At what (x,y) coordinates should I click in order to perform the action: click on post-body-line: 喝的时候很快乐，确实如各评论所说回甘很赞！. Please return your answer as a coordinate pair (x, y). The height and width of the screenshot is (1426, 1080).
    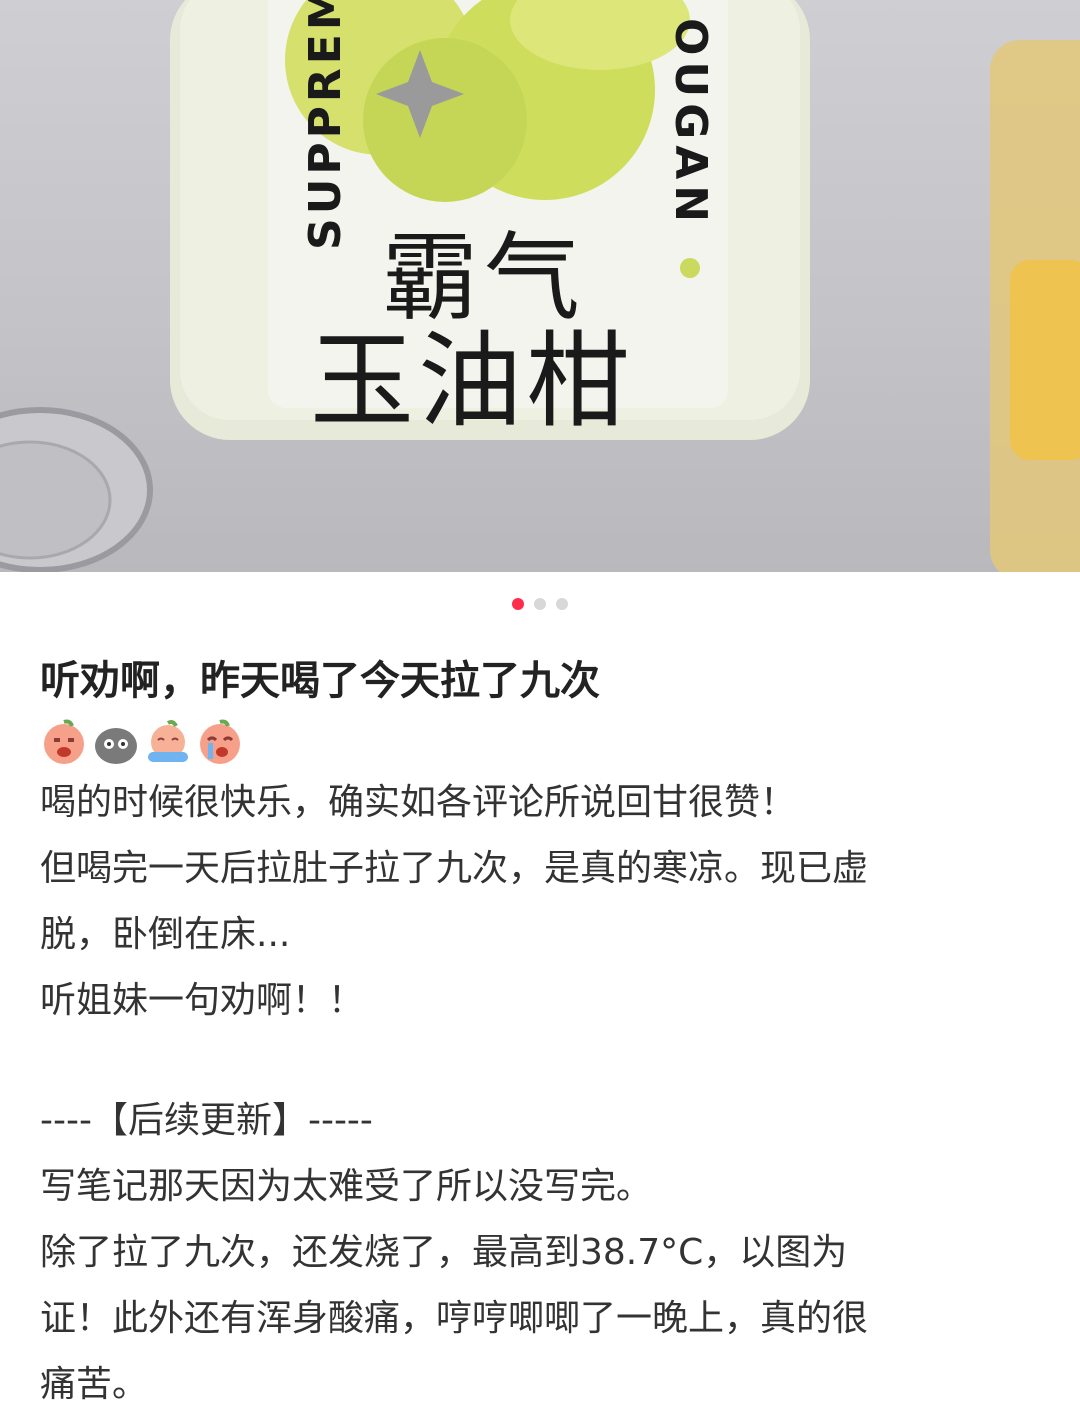
    Looking at the image, I should click on (418, 802).